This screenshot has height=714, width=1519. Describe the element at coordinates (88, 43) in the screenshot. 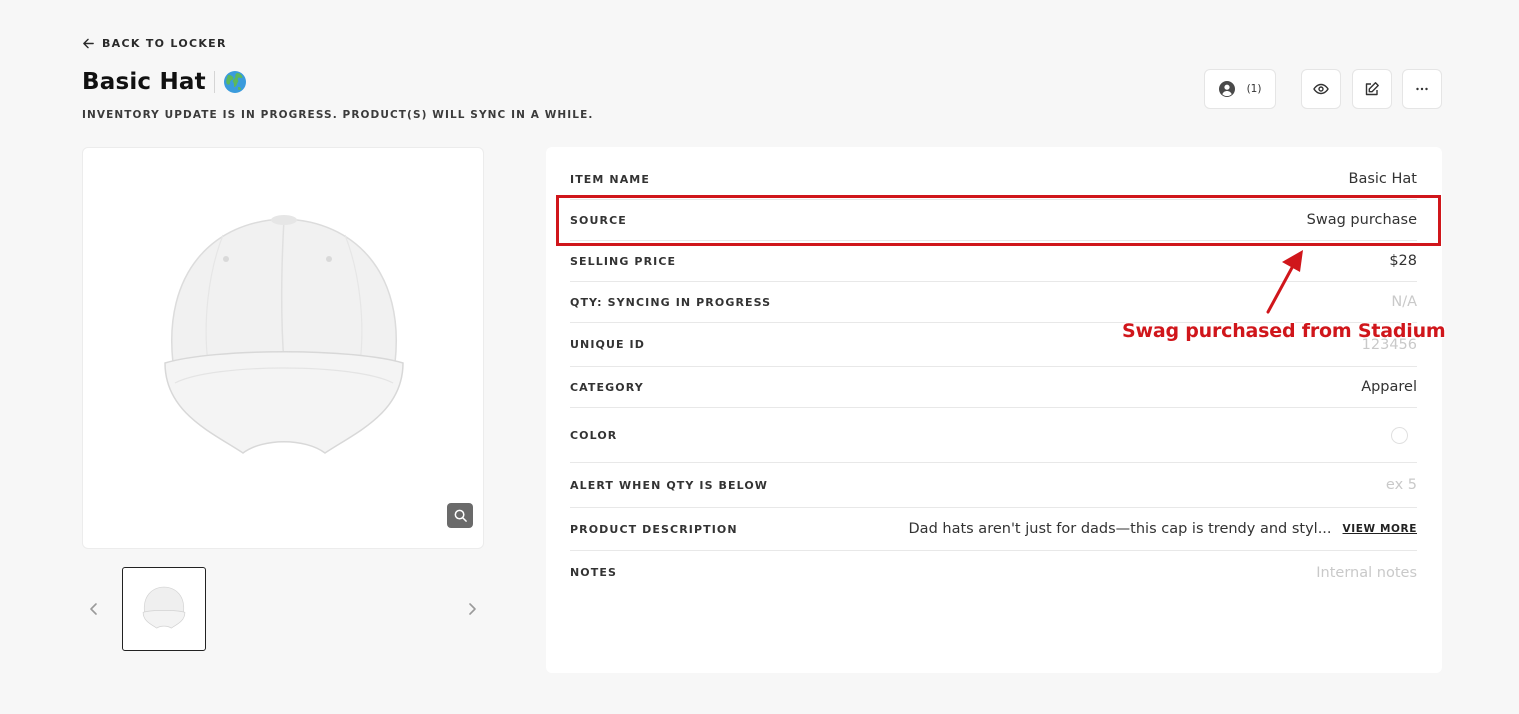

I see `arrow-left-icon` at that location.